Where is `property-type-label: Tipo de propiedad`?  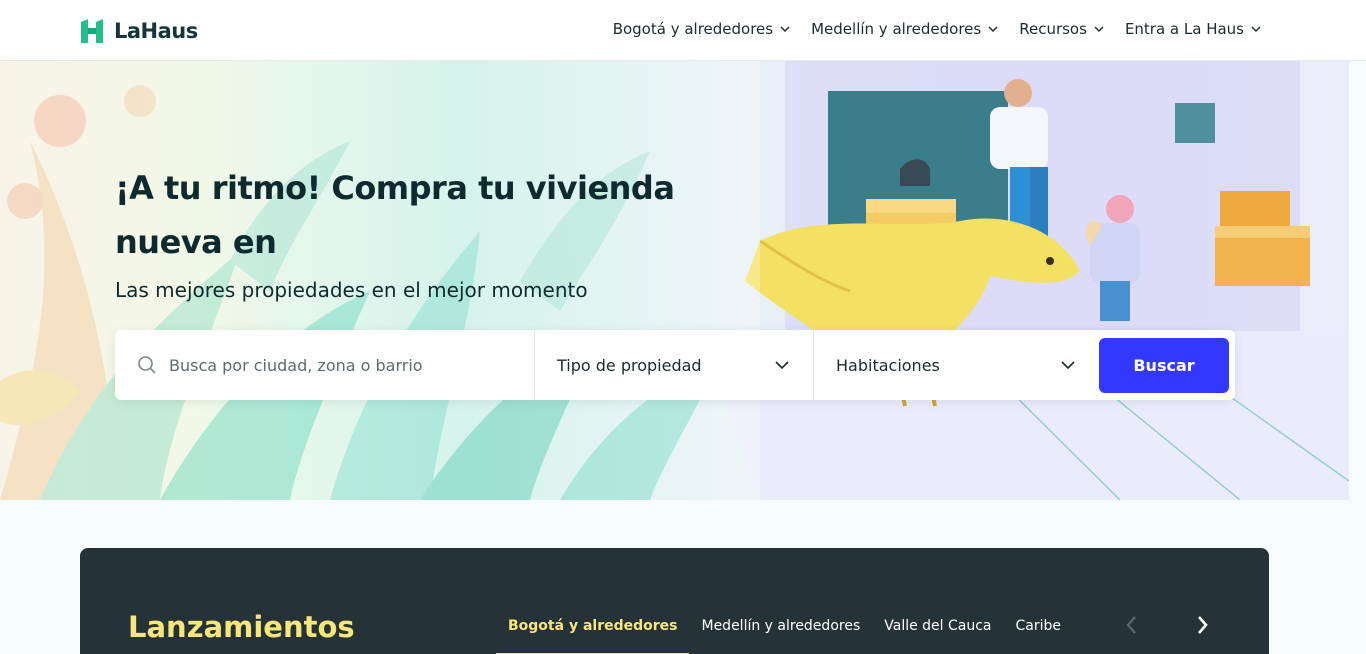 property-type-label: Tipo de propiedad is located at coordinates (629, 365).